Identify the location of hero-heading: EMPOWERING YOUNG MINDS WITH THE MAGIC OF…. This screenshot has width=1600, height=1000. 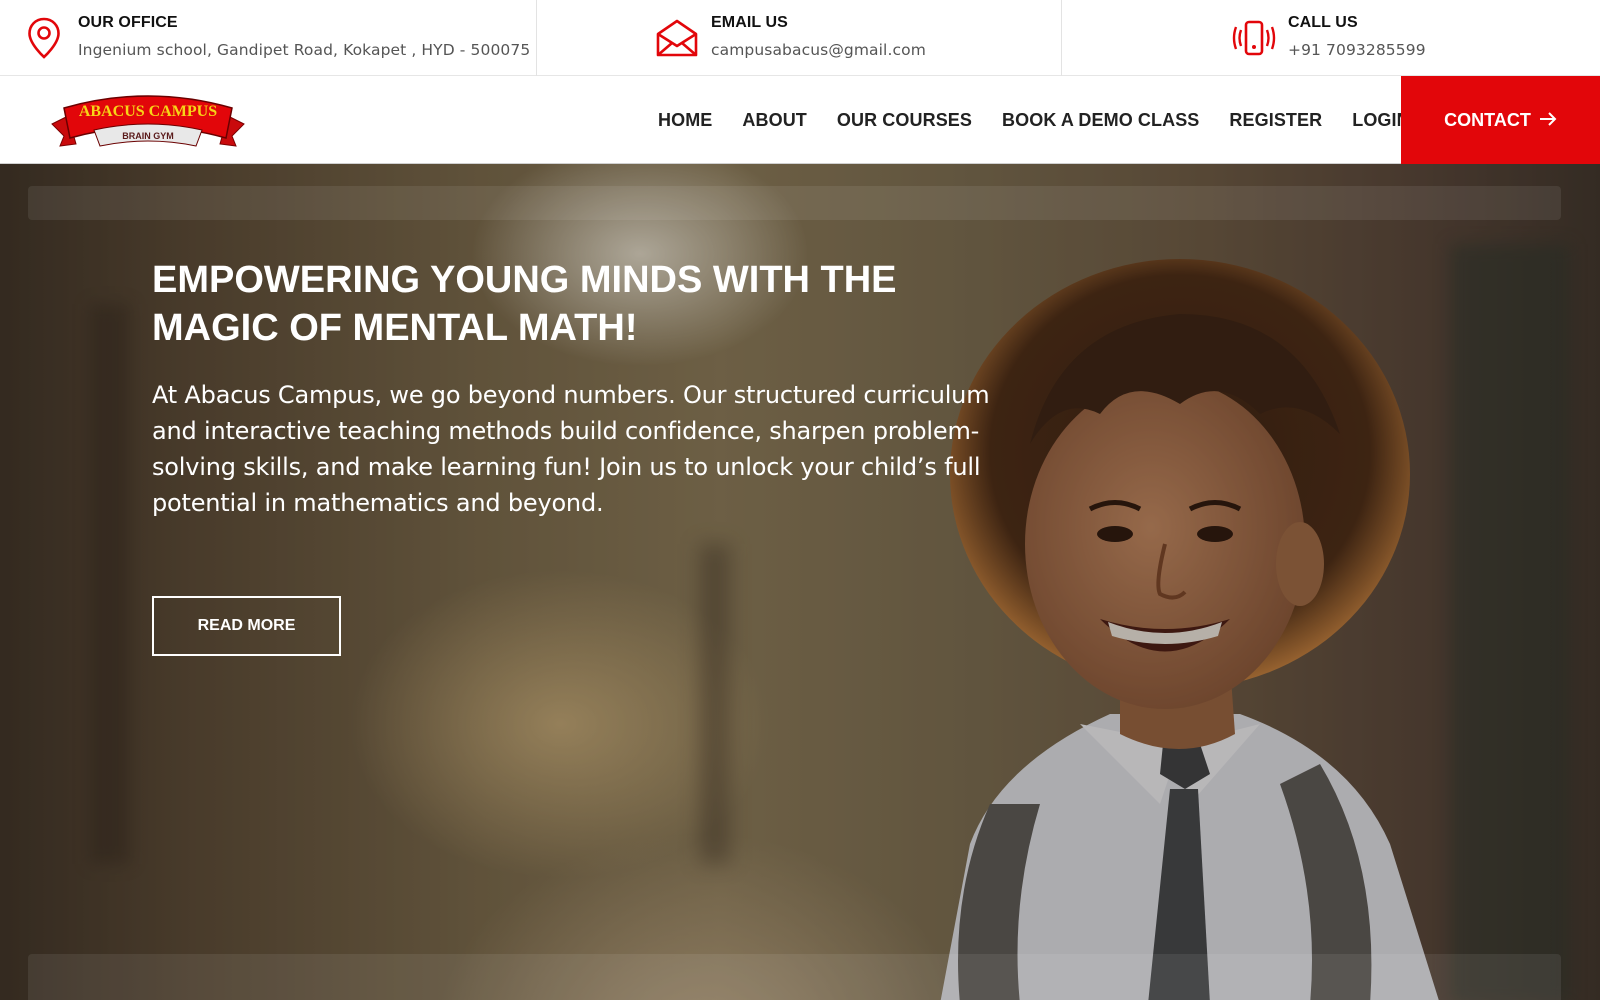
(524, 304).